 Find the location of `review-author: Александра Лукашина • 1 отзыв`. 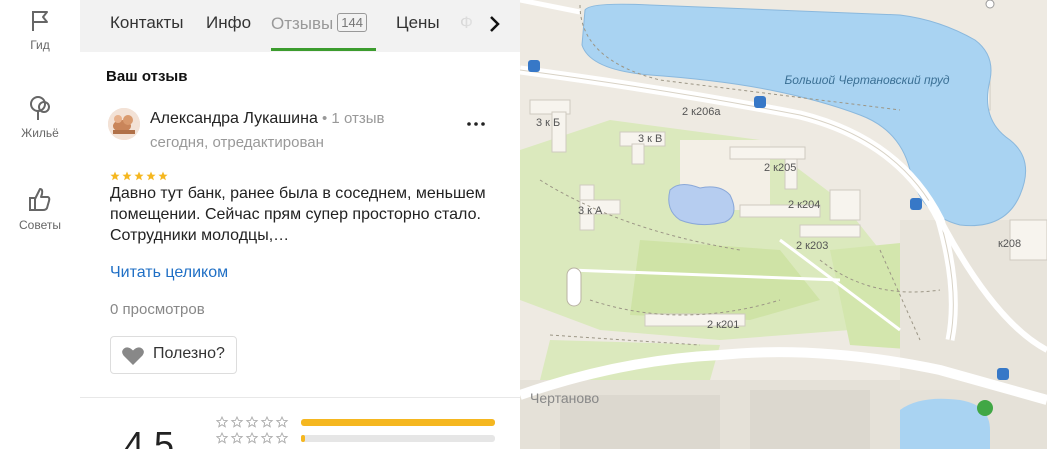

review-author: Александра Лукашина • 1 отзыв is located at coordinates (267, 119).